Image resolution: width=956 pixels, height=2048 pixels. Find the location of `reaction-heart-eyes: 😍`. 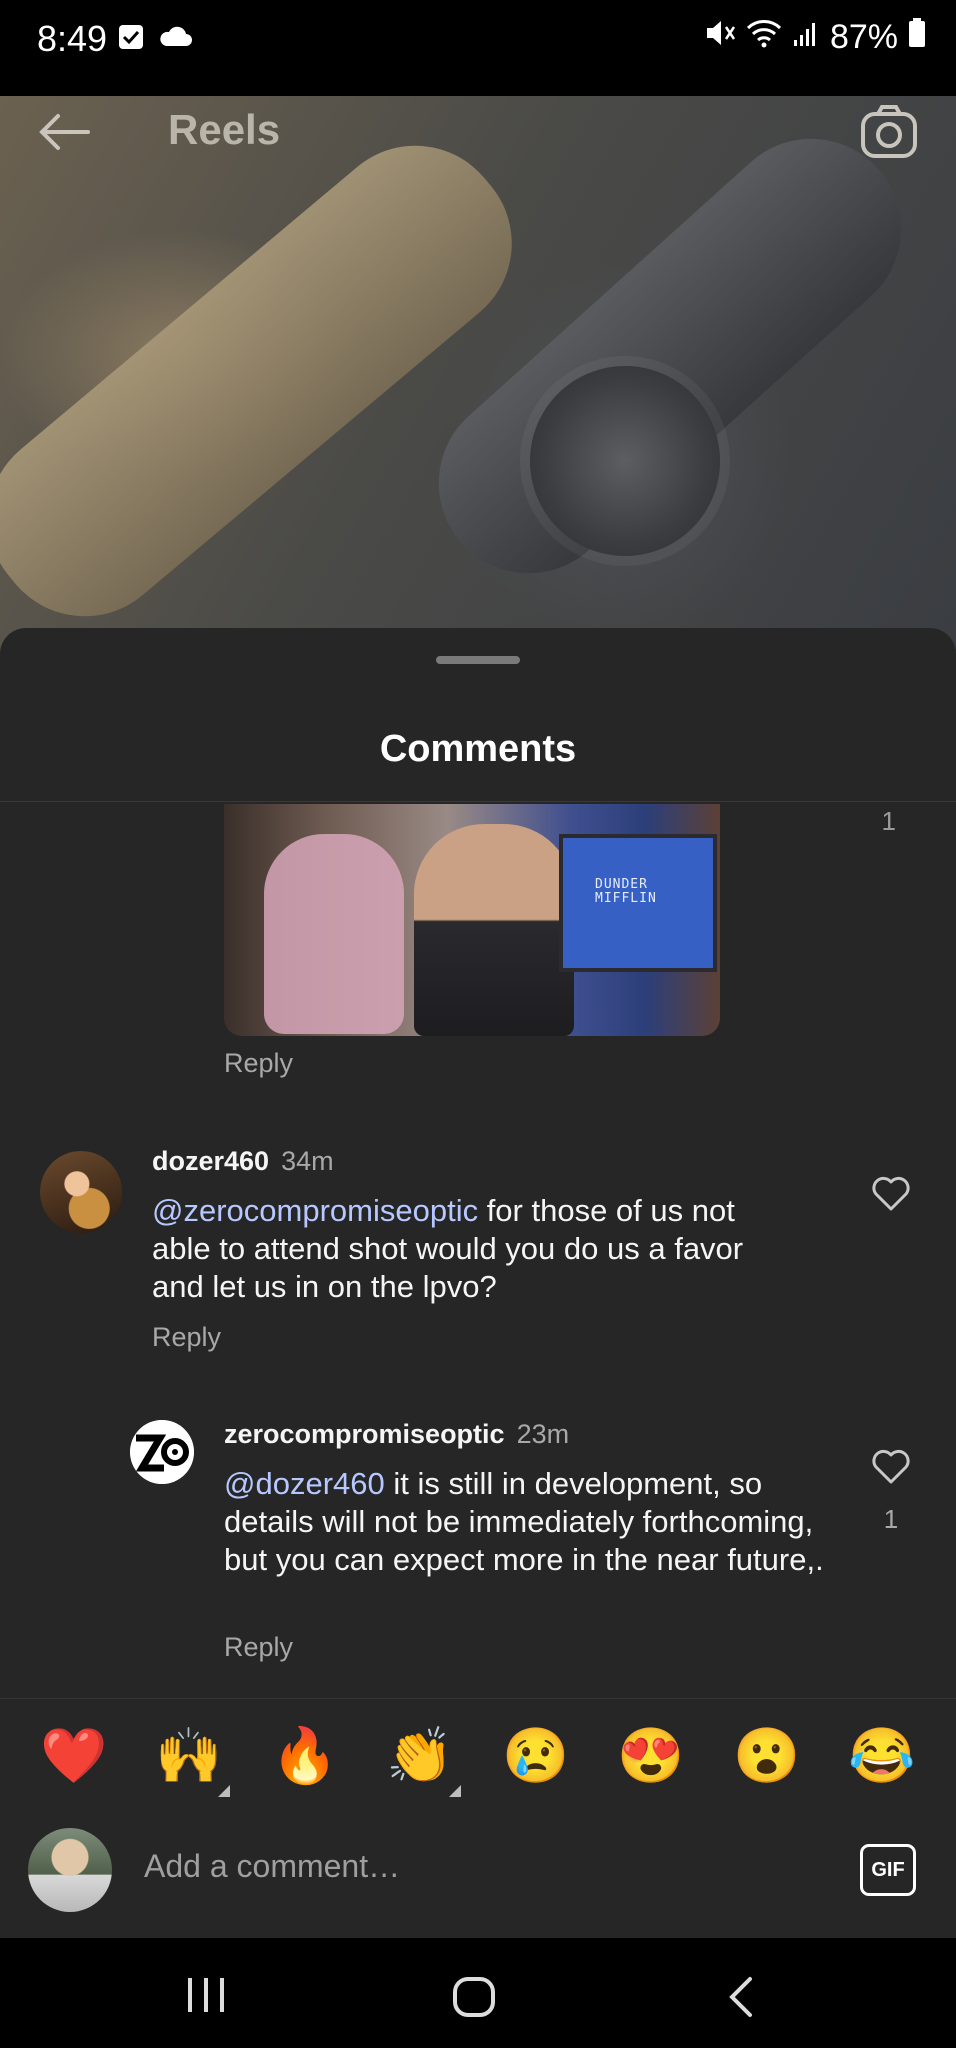

reaction-heart-eyes: 😍 is located at coordinates (651, 1756).